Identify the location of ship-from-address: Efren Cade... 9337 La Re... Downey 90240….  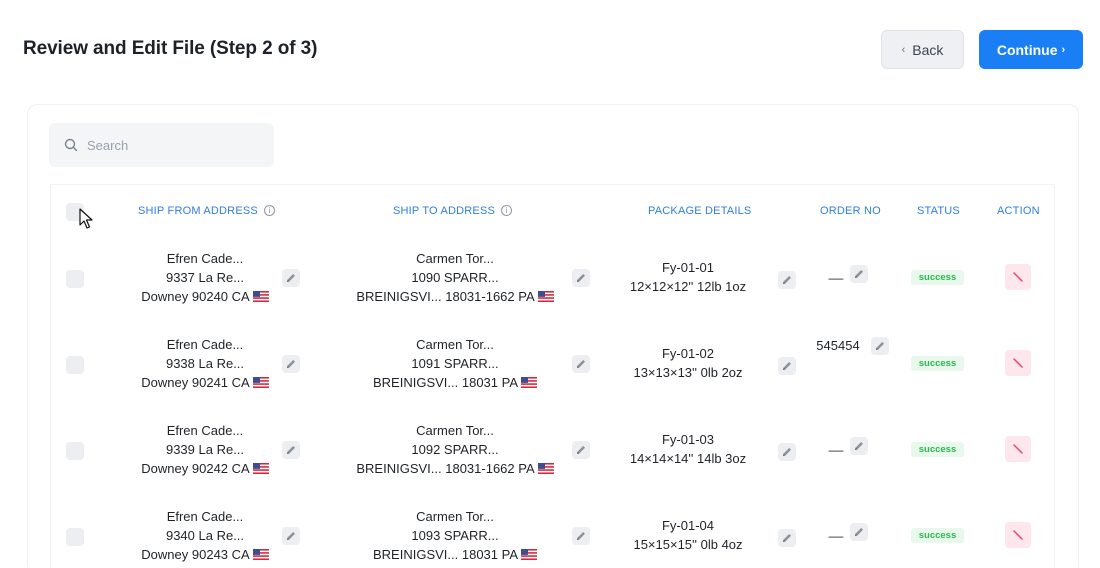
(205, 277).